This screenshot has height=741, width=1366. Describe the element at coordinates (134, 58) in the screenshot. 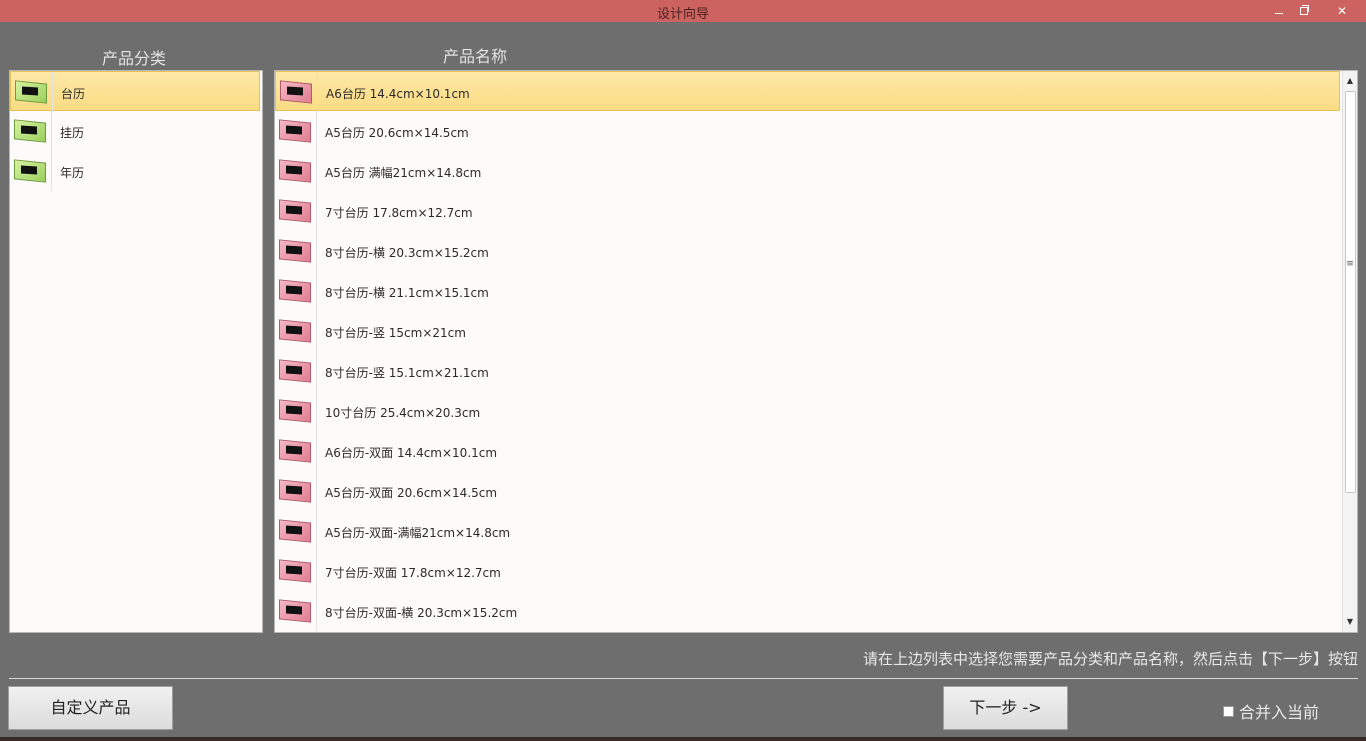

I see `category-panel-title: 产品分类` at that location.